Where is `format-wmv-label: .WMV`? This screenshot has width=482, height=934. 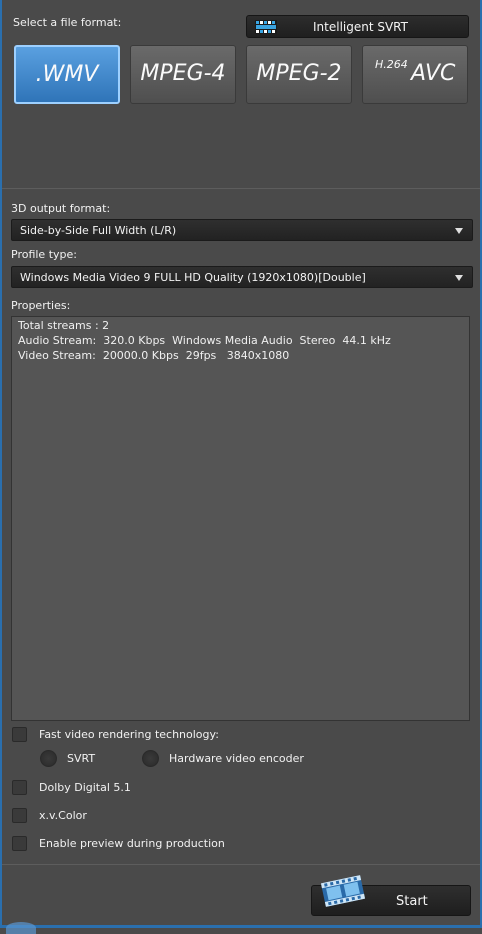 format-wmv-label: .WMV is located at coordinates (67, 74).